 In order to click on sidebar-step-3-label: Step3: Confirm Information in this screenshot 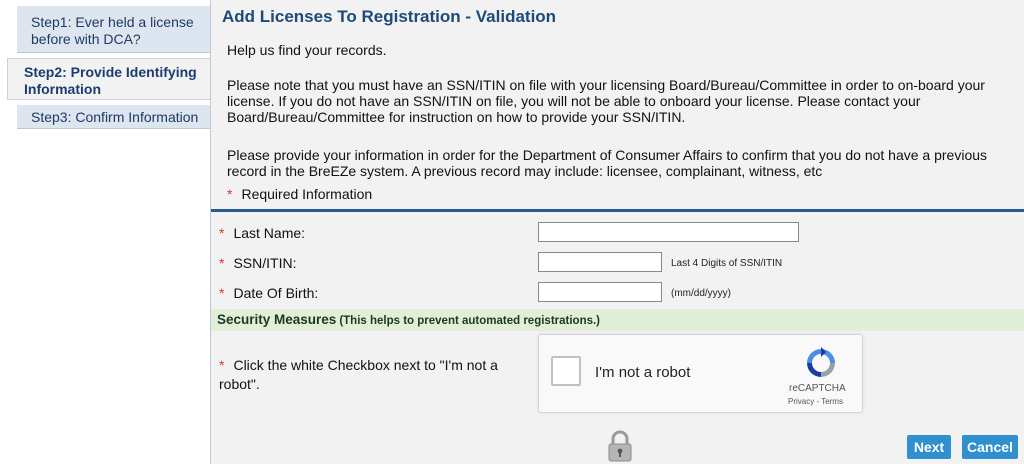, I will do `click(115, 117)`.